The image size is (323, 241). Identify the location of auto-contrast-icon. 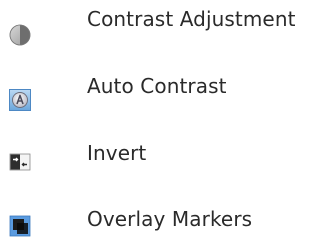
(20, 100).